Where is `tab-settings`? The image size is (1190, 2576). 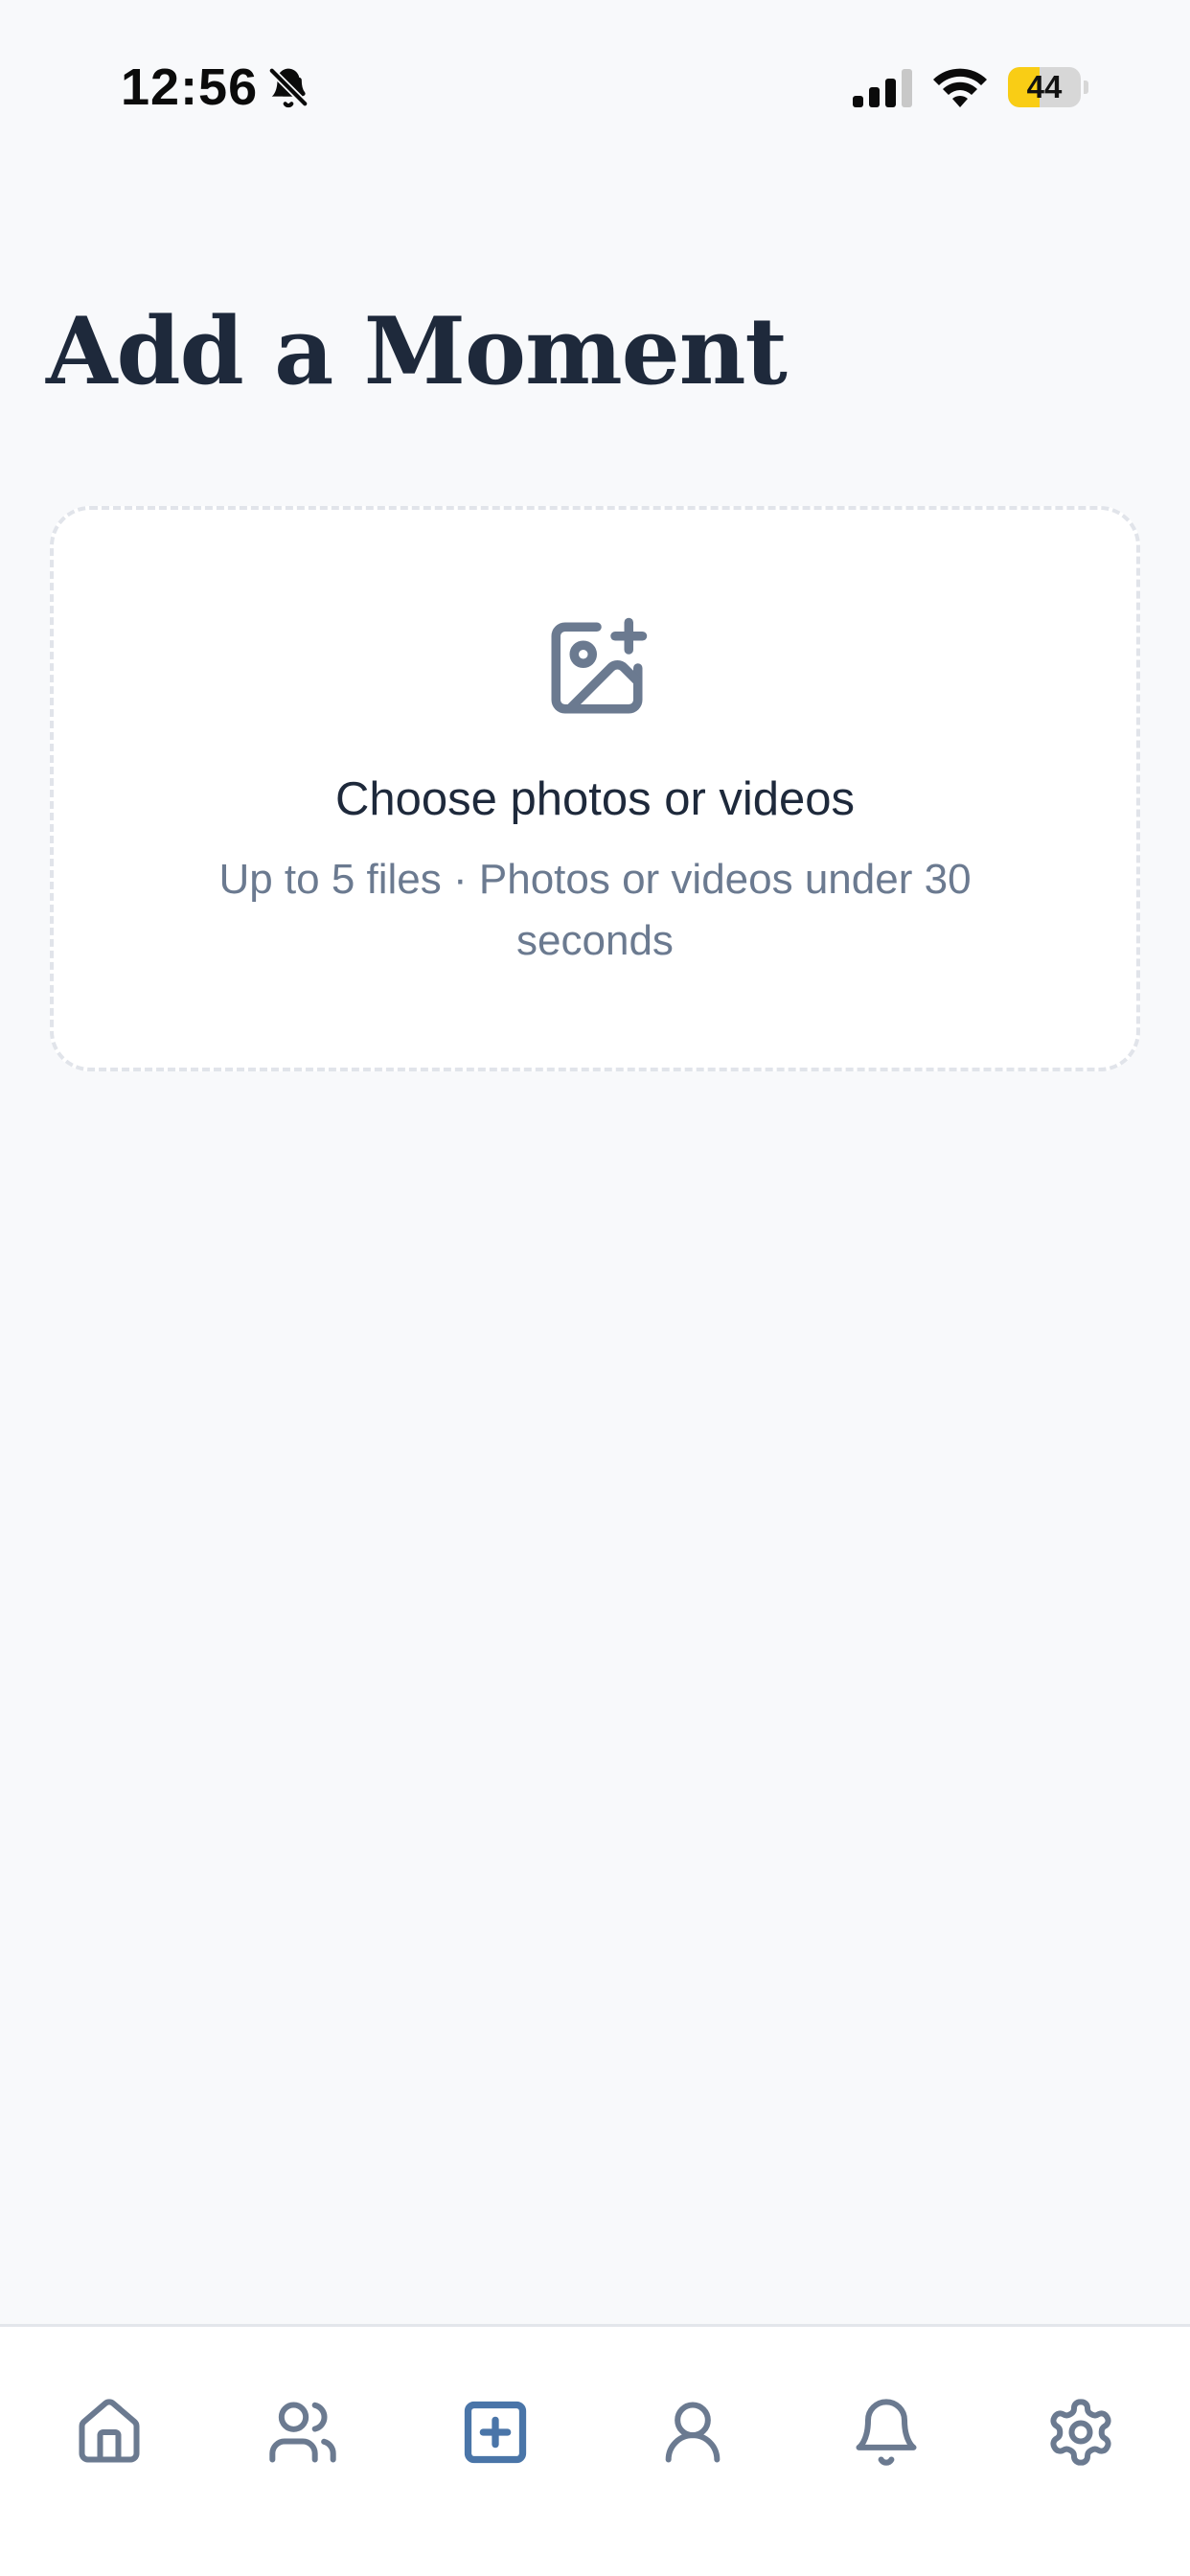
tab-settings is located at coordinates (1080, 2432).